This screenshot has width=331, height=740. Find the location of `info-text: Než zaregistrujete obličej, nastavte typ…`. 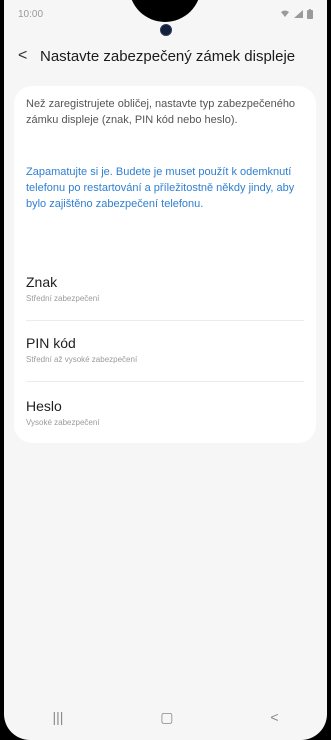

info-text: Než zaregistrujete obličej, nastavte typ… is located at coordinates (161, 112).